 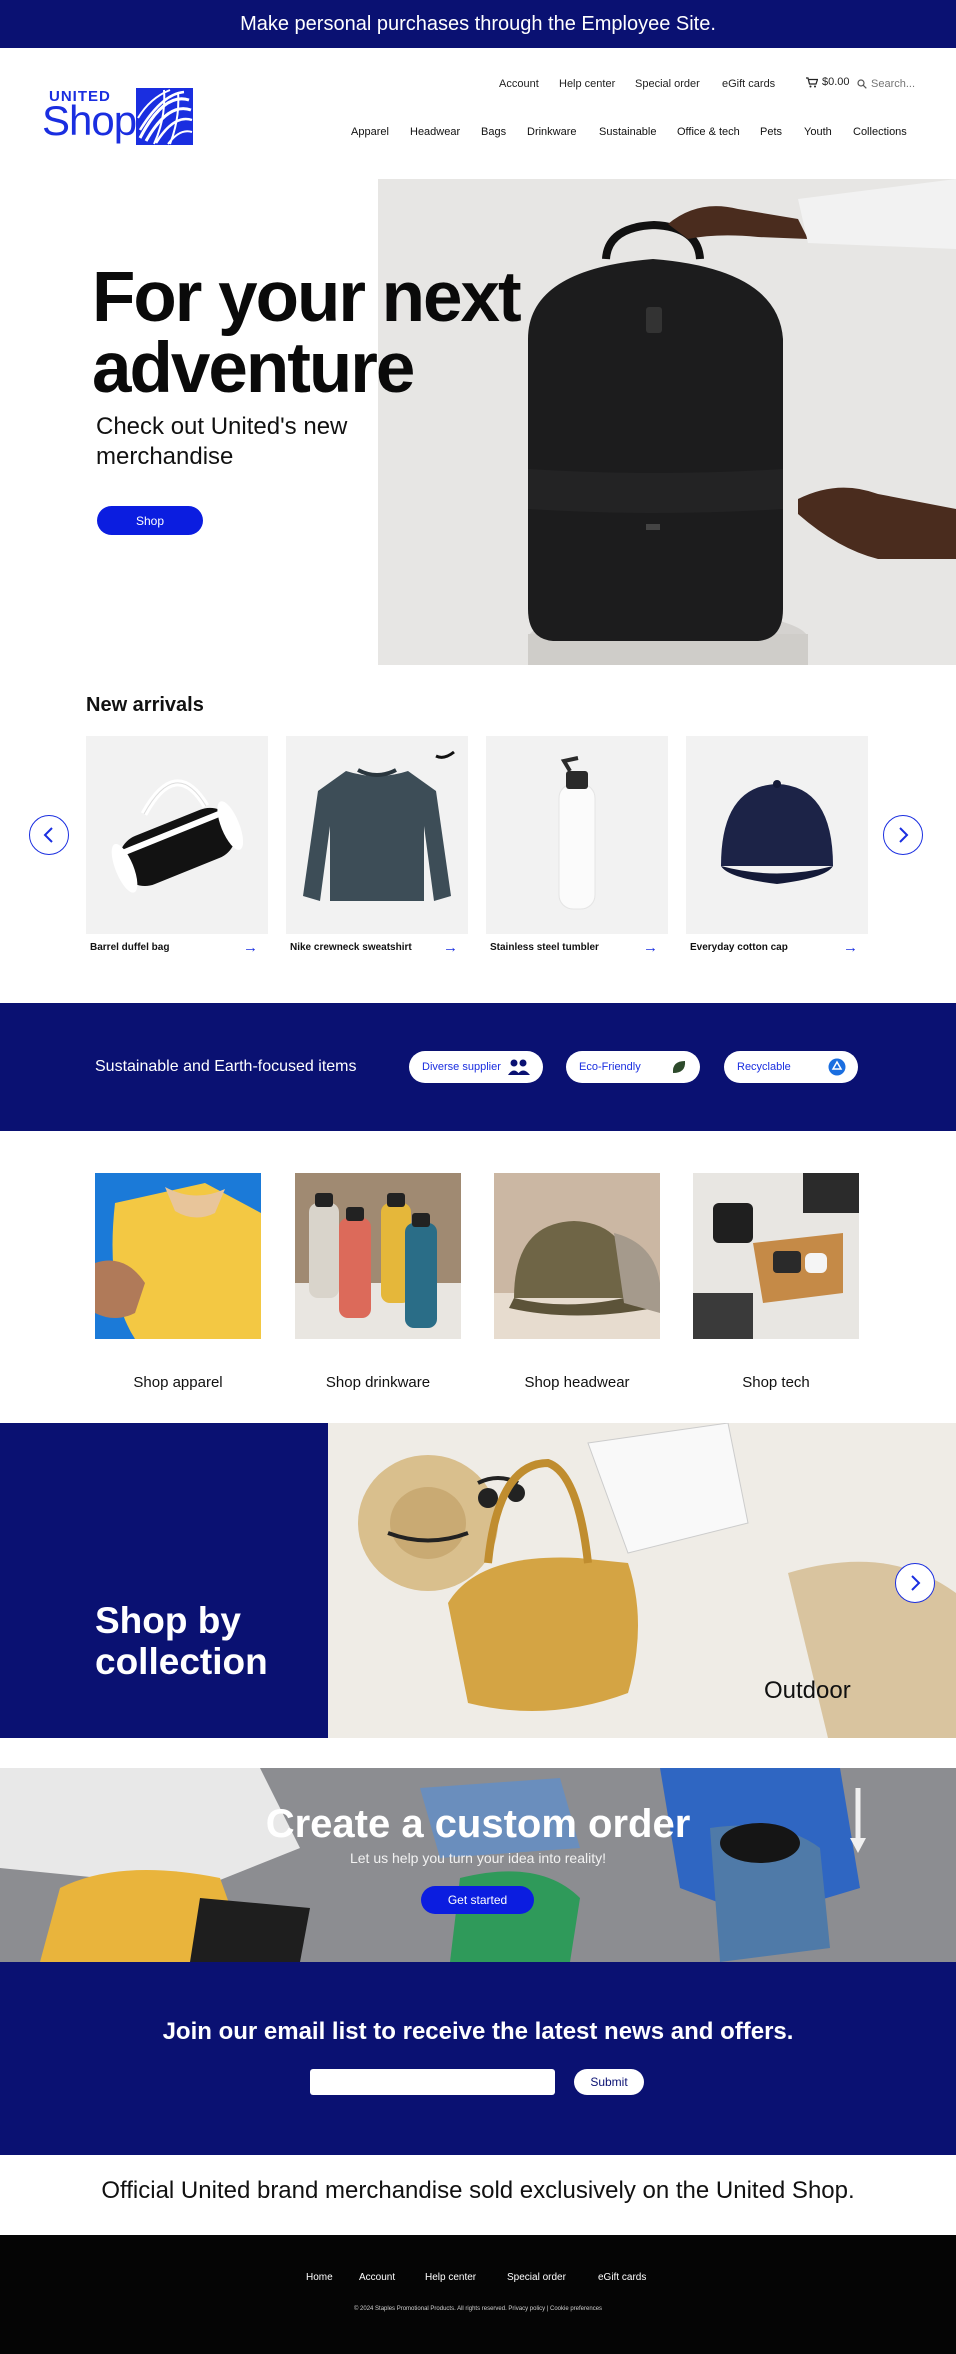 I want to click on footer-link-special-order: Special order, so click(x=536, y=2277).